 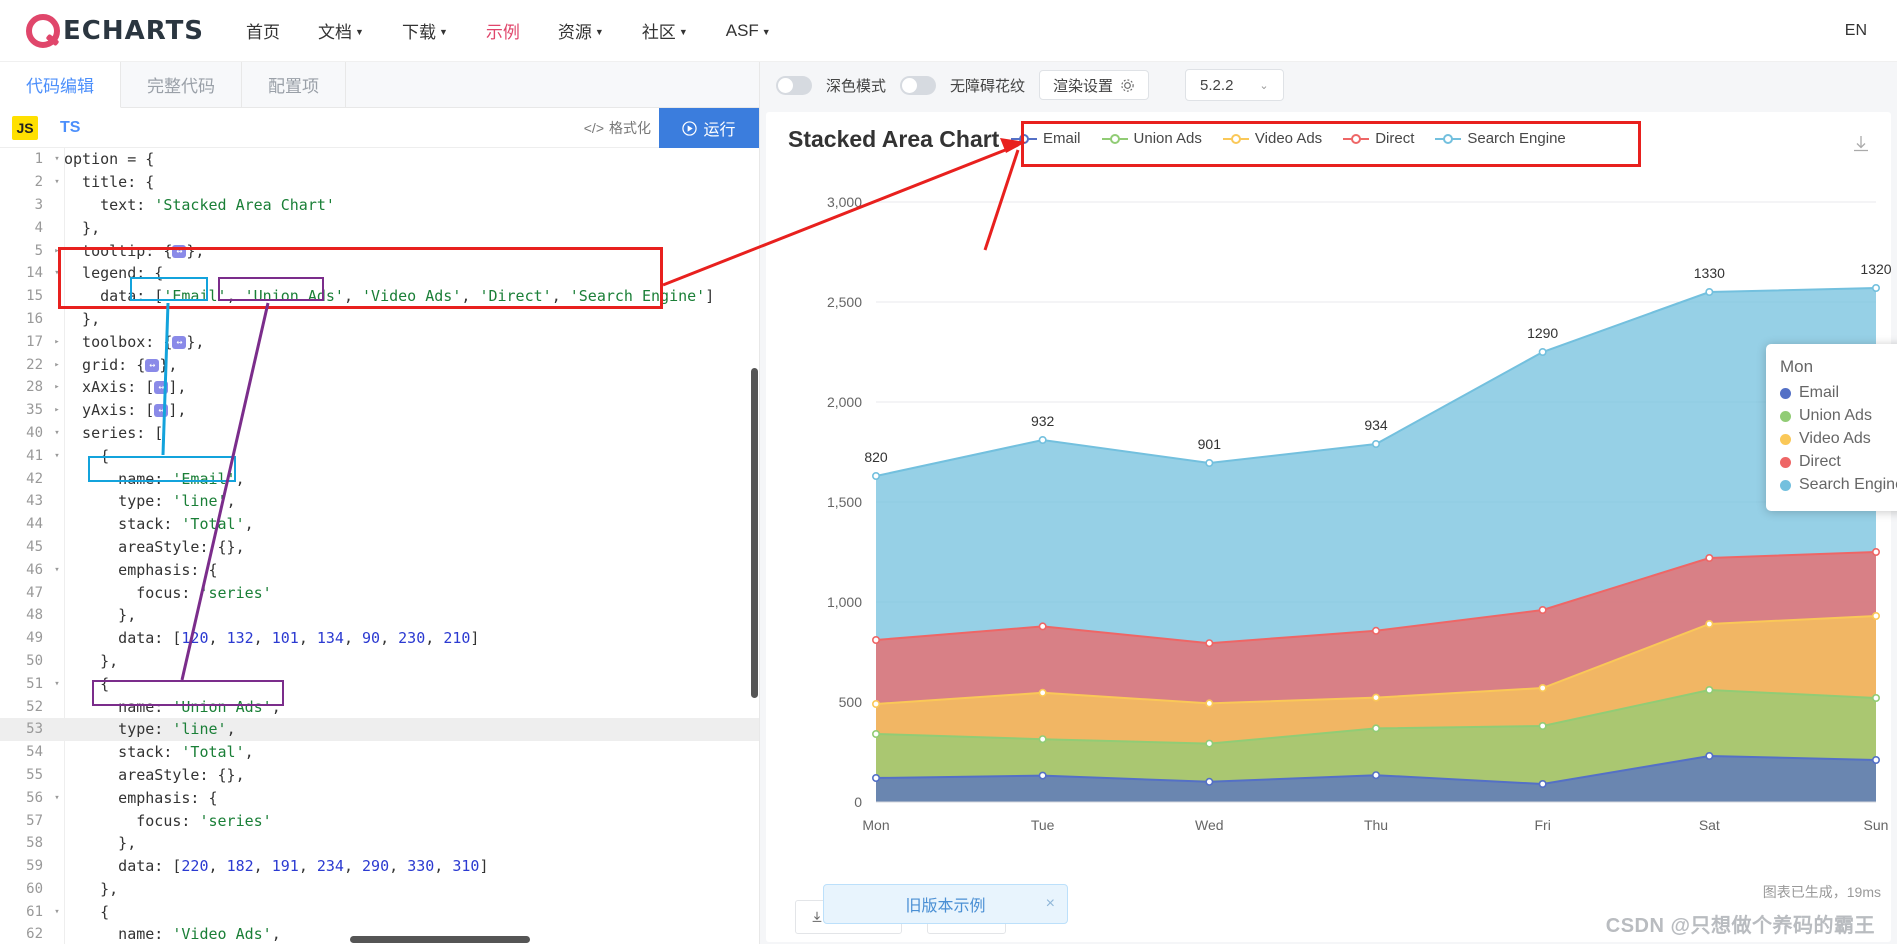 I want to click on data-label: 1320, so click(x=1875, y=269).